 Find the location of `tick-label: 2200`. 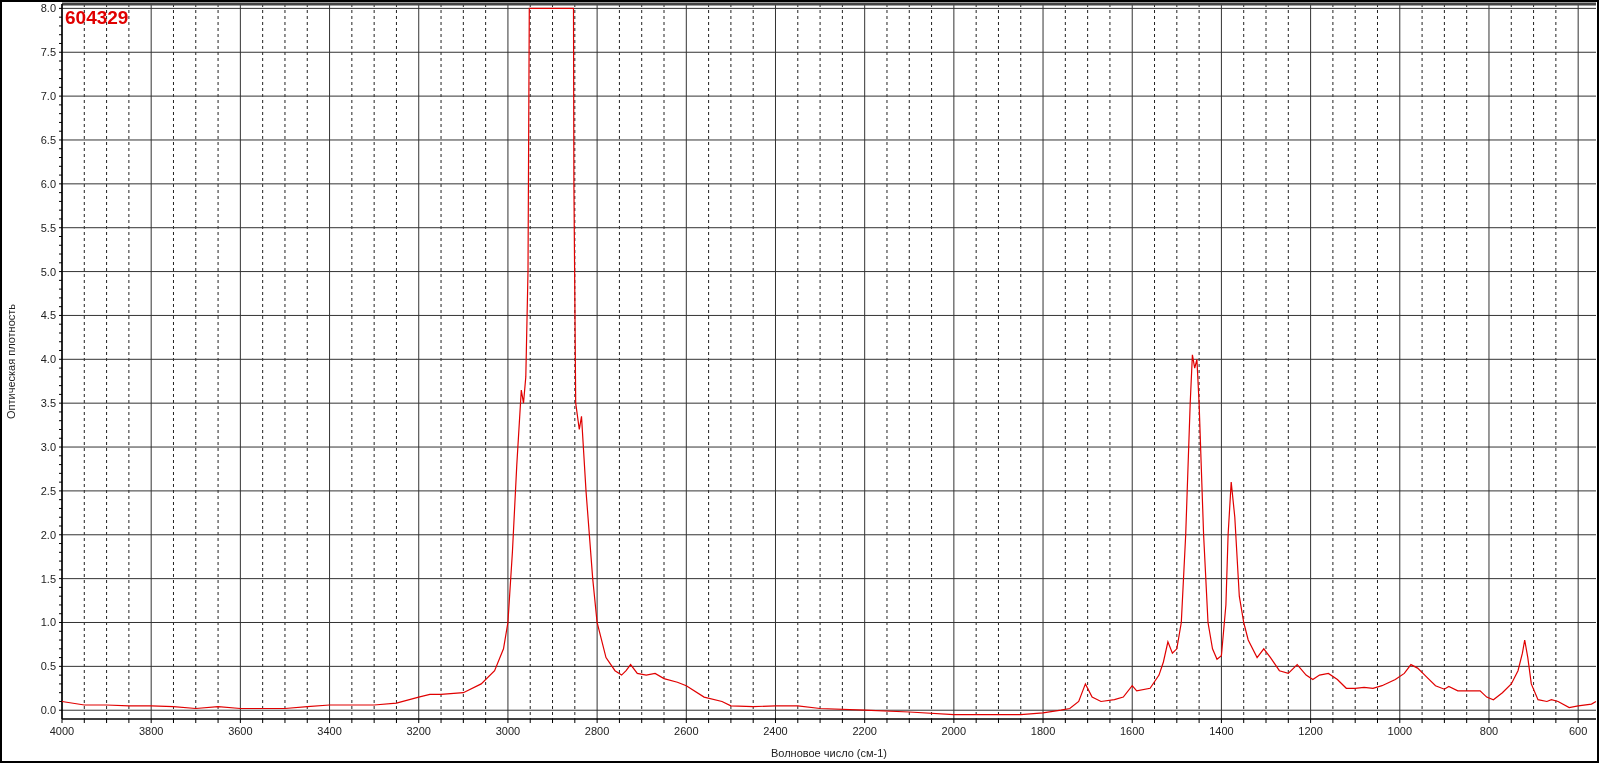

tick-label: 2200 is located at coordinates (864, 731).